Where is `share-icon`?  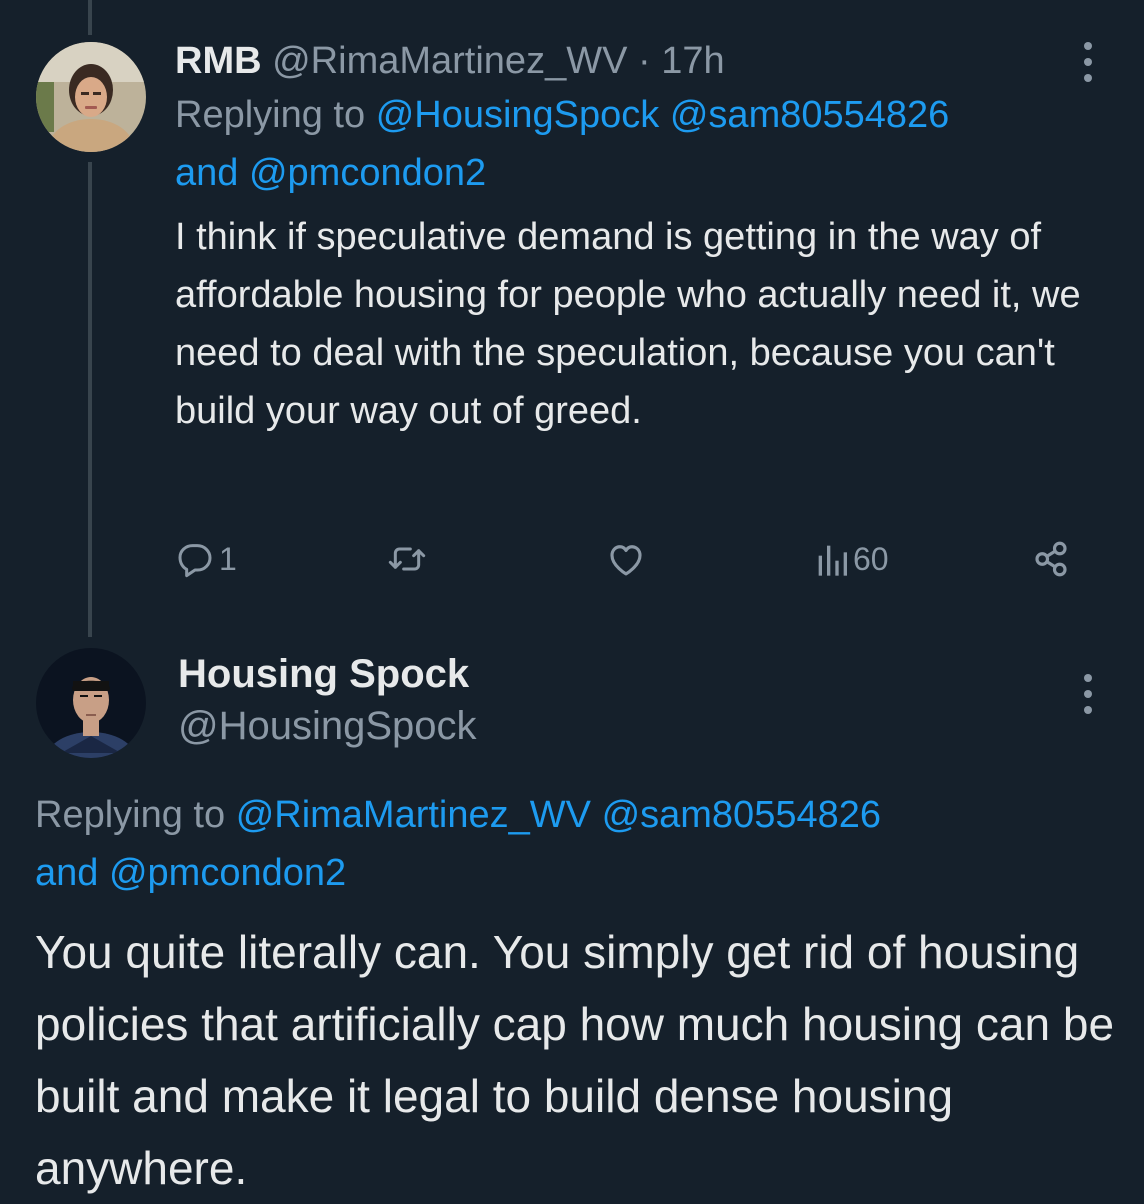
share-icon is located at coordinates (1051, 559).